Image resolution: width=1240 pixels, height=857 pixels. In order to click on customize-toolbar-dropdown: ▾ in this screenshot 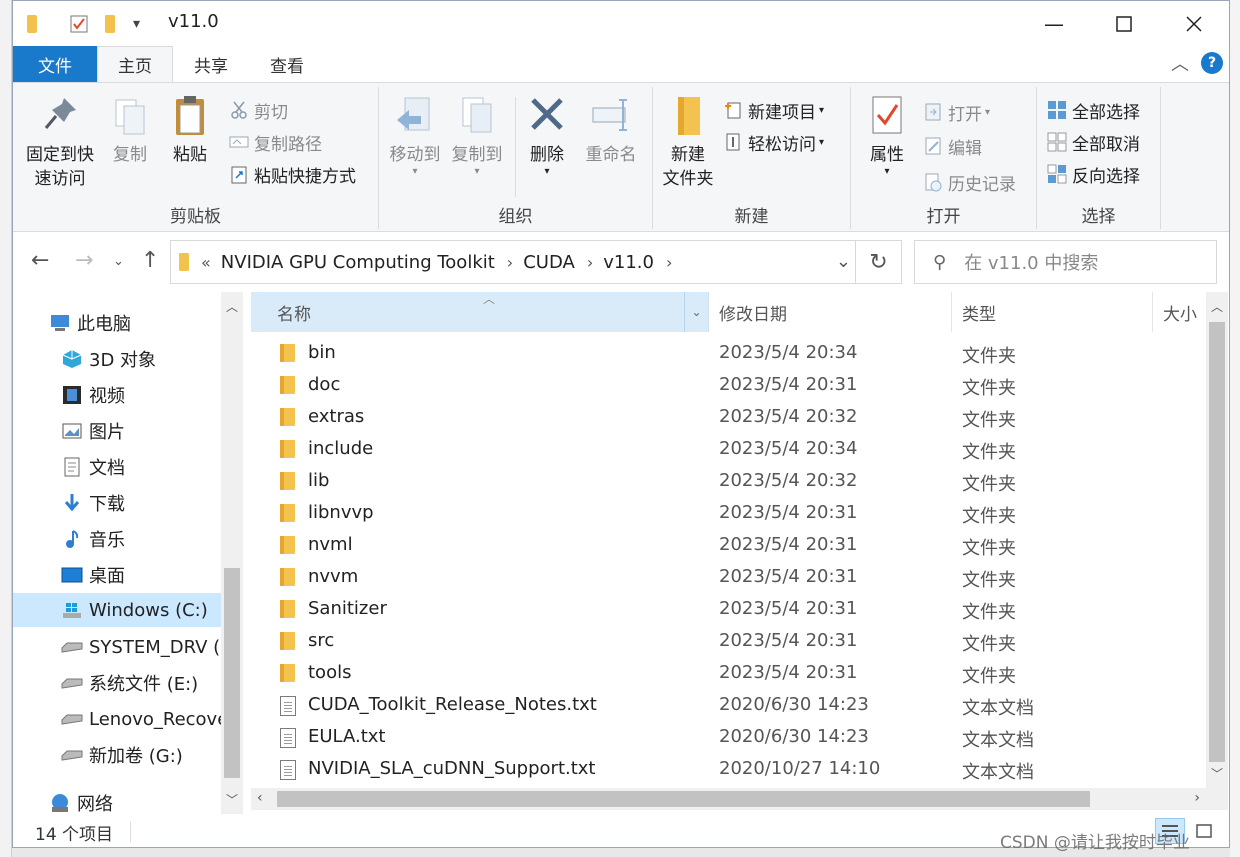, I will do `click(136, 24)`.